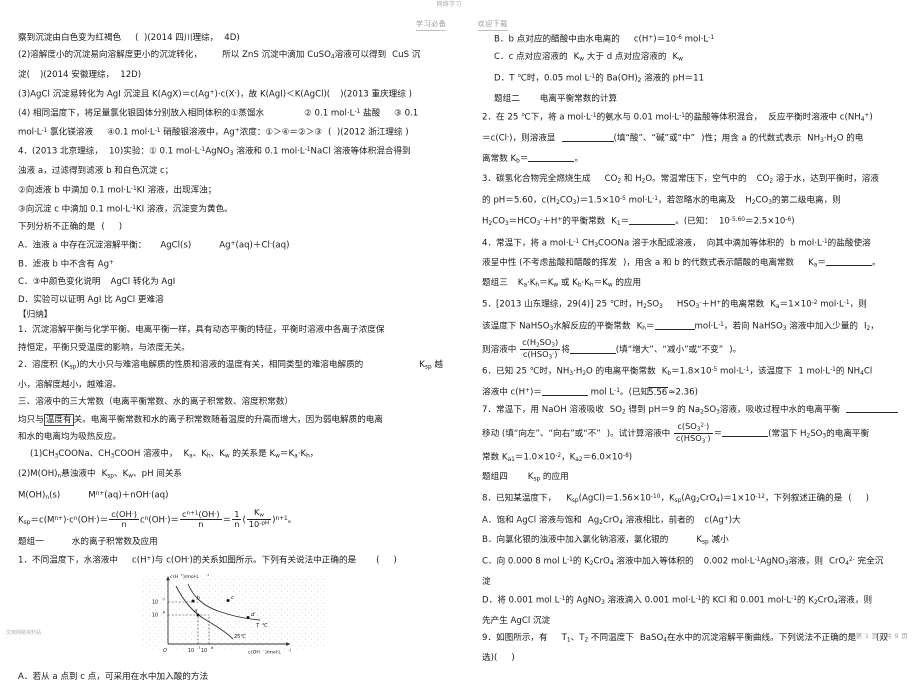 Image resolution: width=920 pixels, height=687 pixels. I want to click on text-line: 小，溶解度越小，越难溶。, so click(70, 384).